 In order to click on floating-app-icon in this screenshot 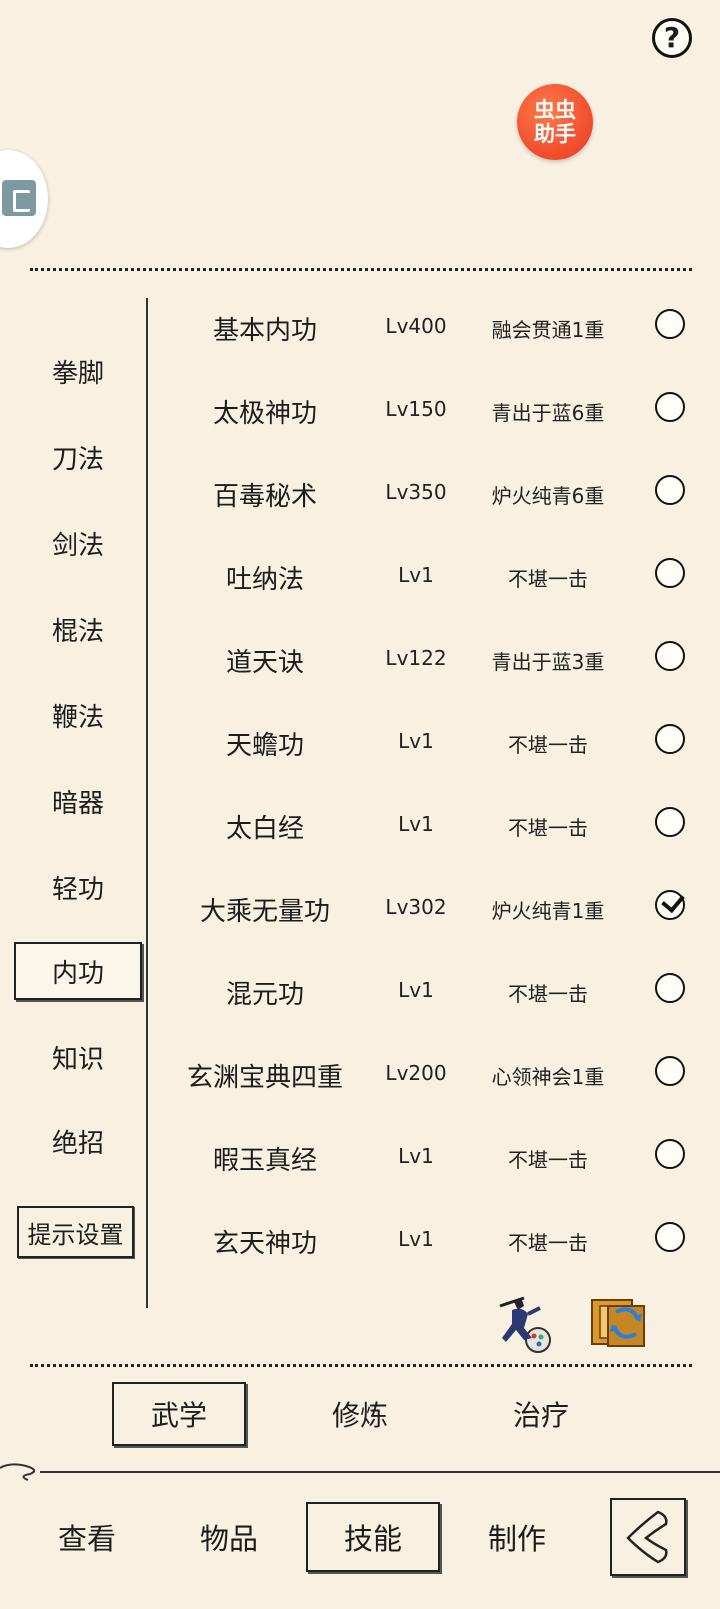, I will do `click(24, 199)`.